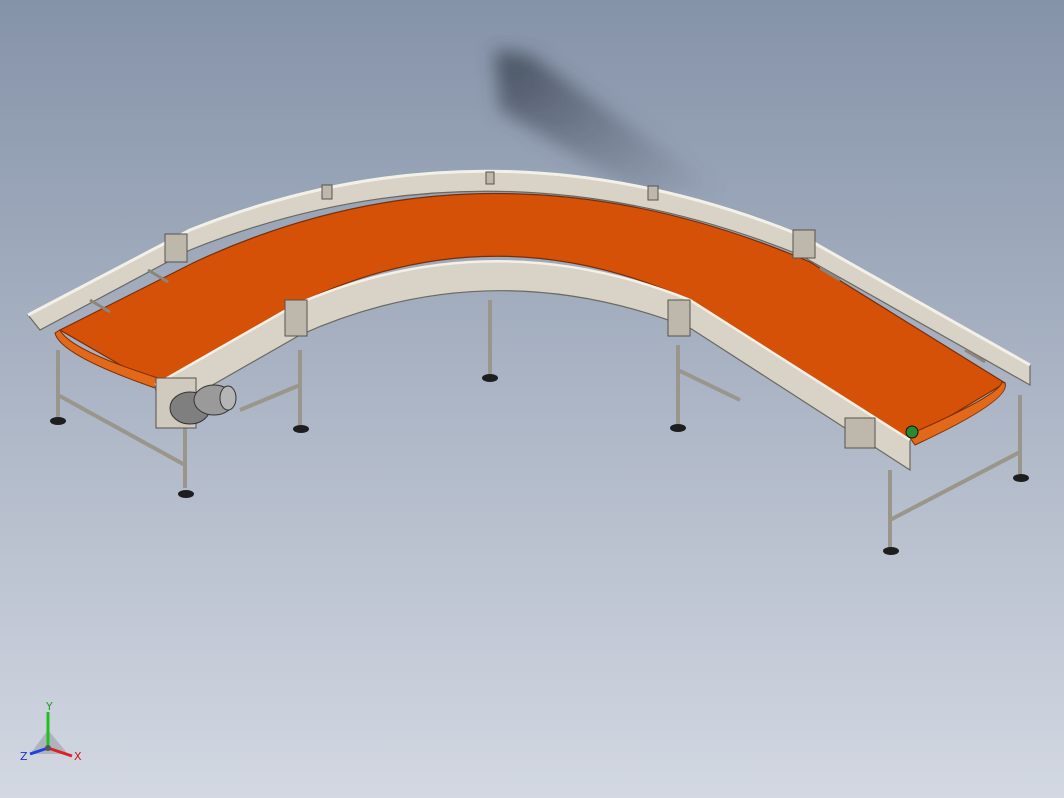  What do you see at coordinates (49, 707) in the screenshot?
I see `y-axis-label: Y` at bounding box center [49, 707].